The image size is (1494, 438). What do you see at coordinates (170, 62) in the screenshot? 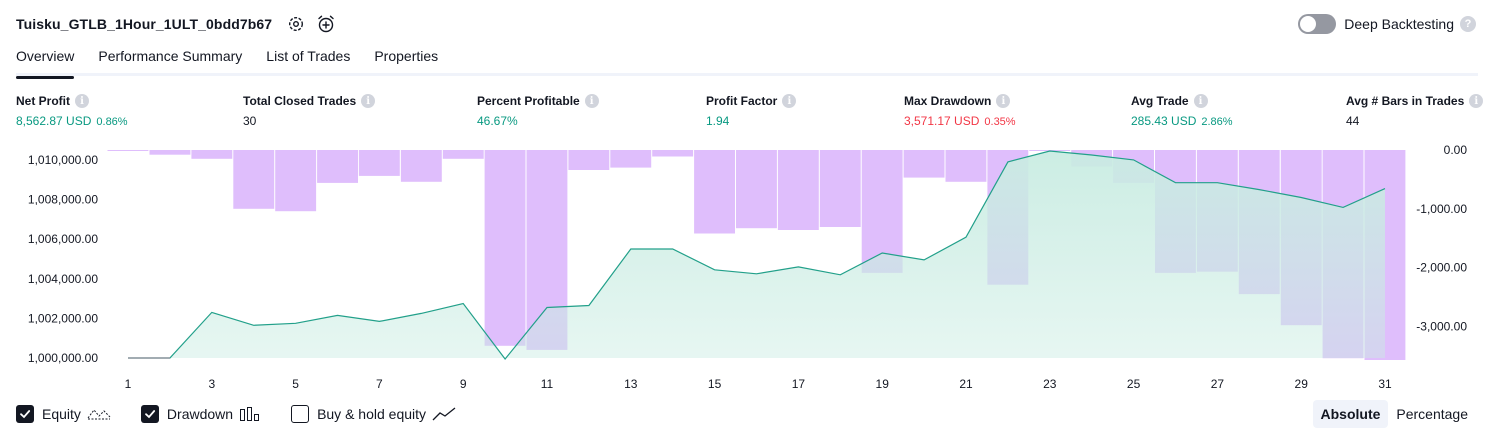
I see `tab-performance-summary: Performance Summary` at bounding box center [170, 62].